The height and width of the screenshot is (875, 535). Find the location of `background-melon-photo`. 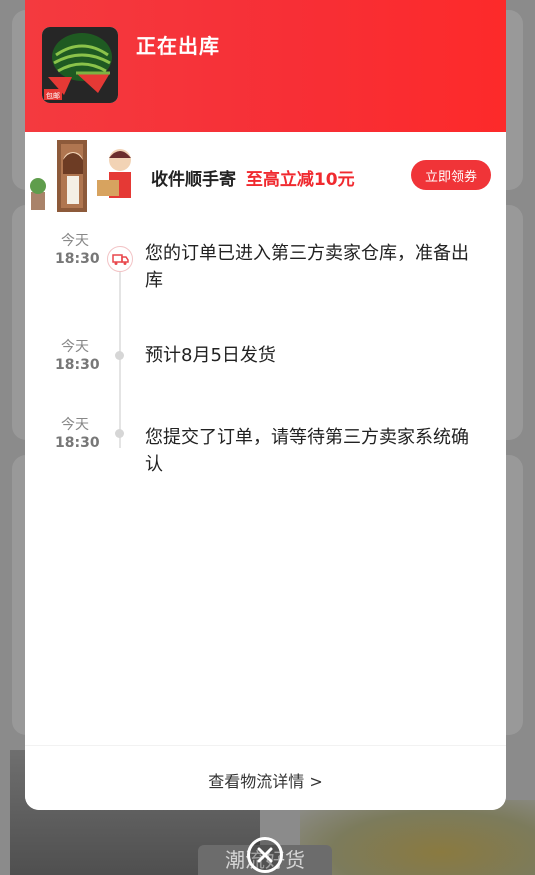

background-melon-photo is located at coordinates (417, 837).